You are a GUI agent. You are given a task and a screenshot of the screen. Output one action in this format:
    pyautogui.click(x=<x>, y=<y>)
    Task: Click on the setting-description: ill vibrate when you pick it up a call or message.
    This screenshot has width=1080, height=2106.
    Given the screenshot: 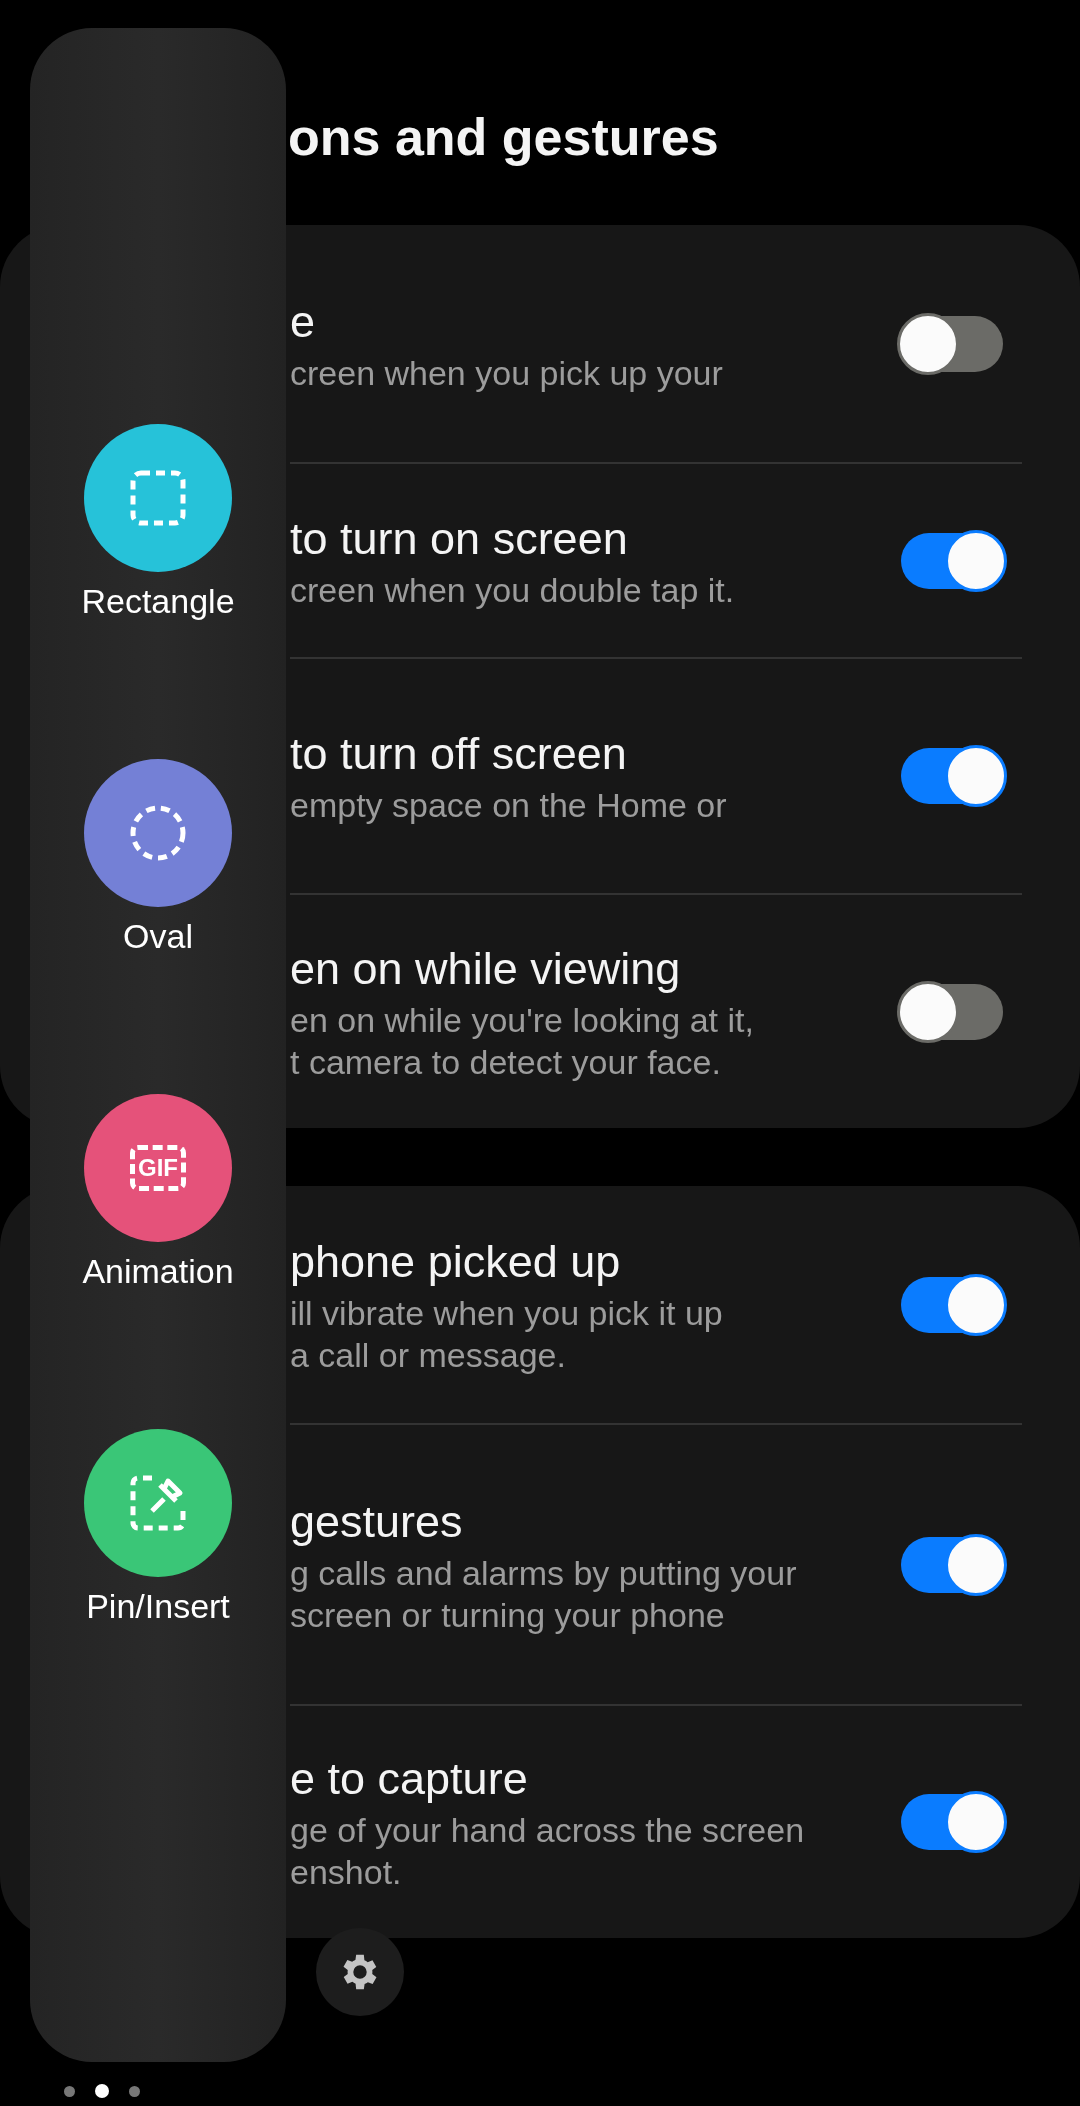 What is the action you would take?
    pyautogui.click(x=507, y=1334)
    